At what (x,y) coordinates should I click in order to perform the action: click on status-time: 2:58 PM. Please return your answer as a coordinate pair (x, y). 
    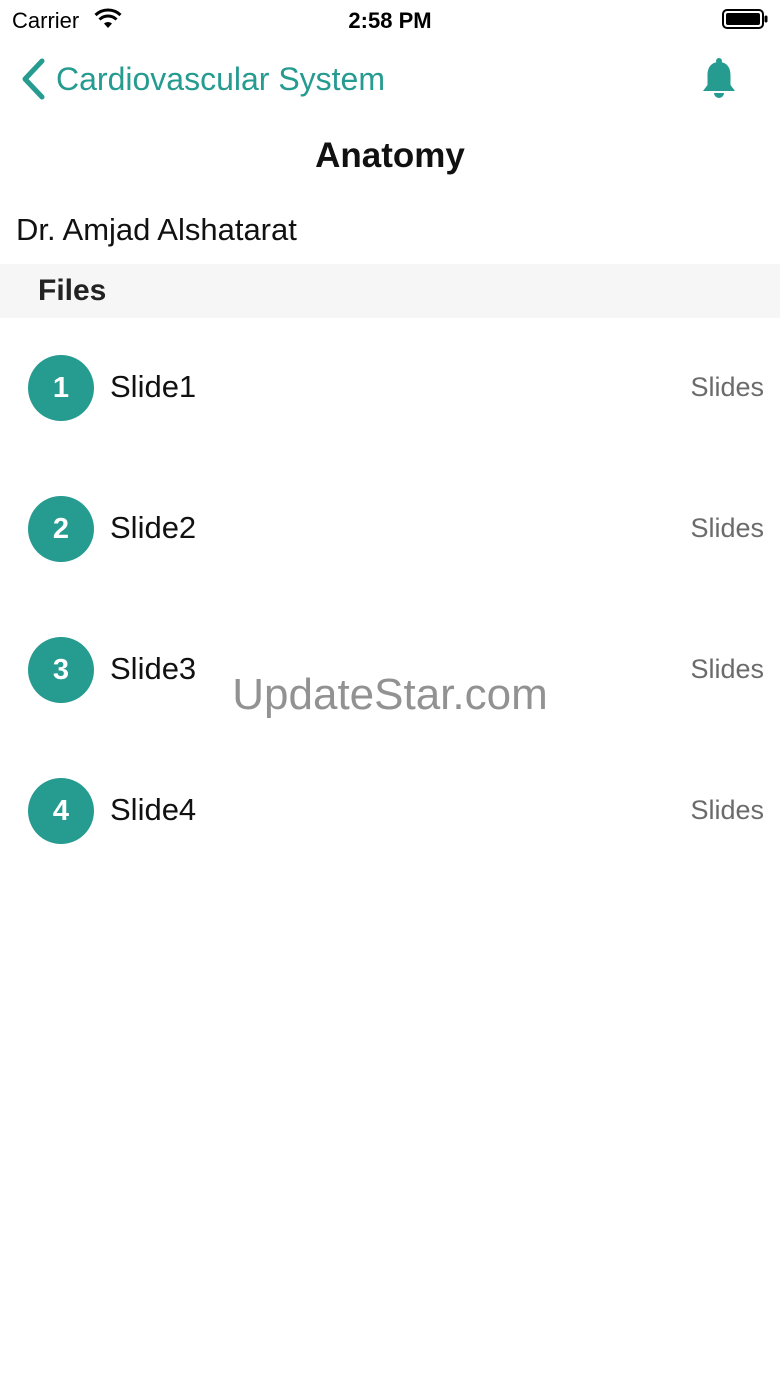
    Looking at the image, I should click on (390, 20).